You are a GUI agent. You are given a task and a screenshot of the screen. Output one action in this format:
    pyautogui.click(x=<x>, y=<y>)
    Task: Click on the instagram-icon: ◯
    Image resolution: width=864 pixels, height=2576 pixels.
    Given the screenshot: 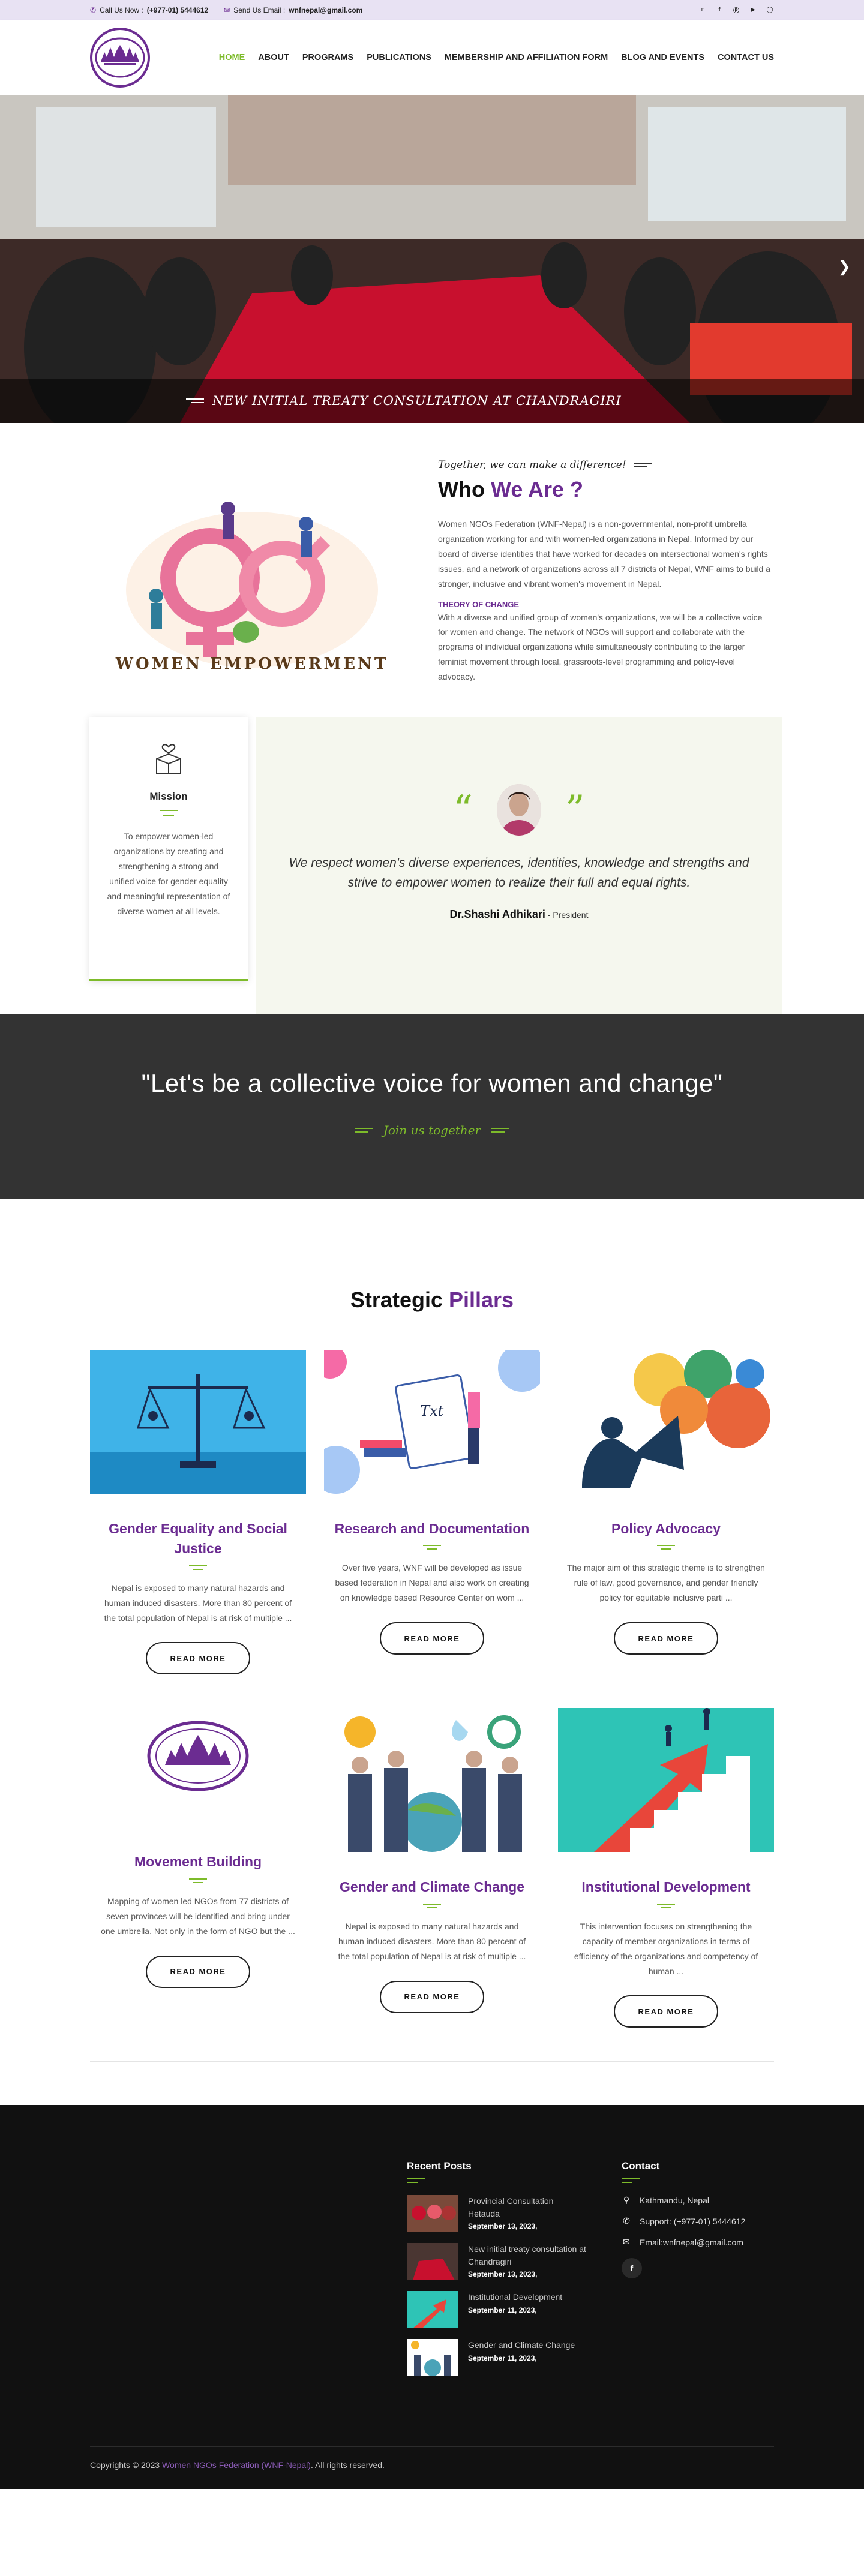 What is the action you would take?
    pyautogui.click(x=770, y=10)
    